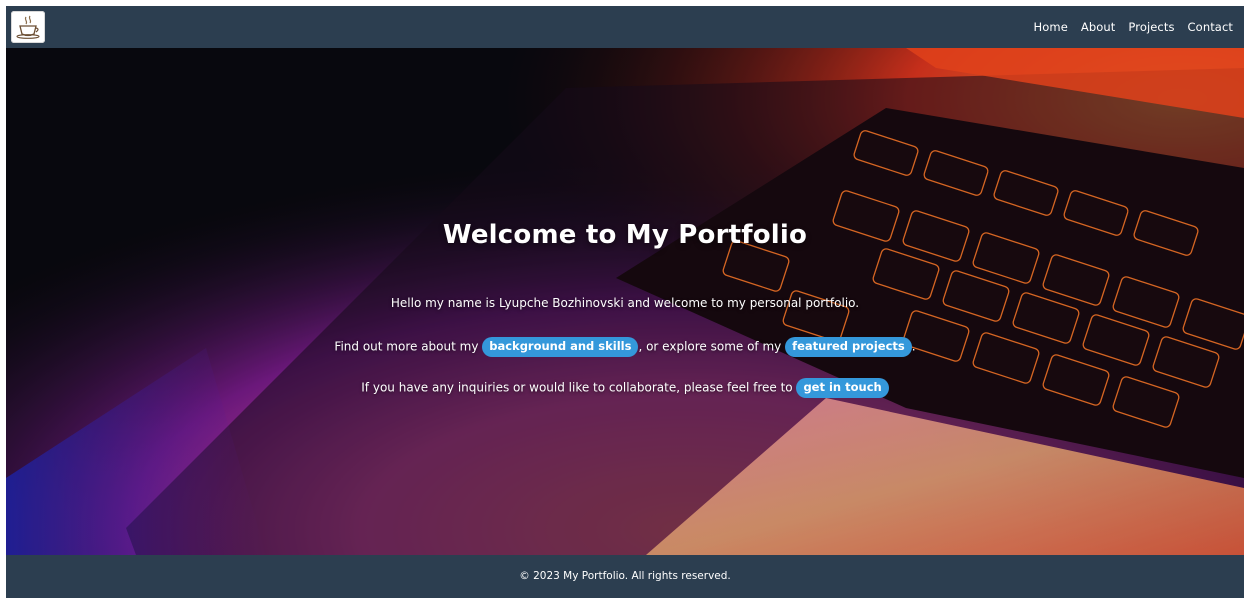 The height and width of the screenshot is (604, 1250). What do you see at coordinates (1151, 27) in the screenshot?
I see `nav-projects-link: Projects` at bounding box center [1151, 27].